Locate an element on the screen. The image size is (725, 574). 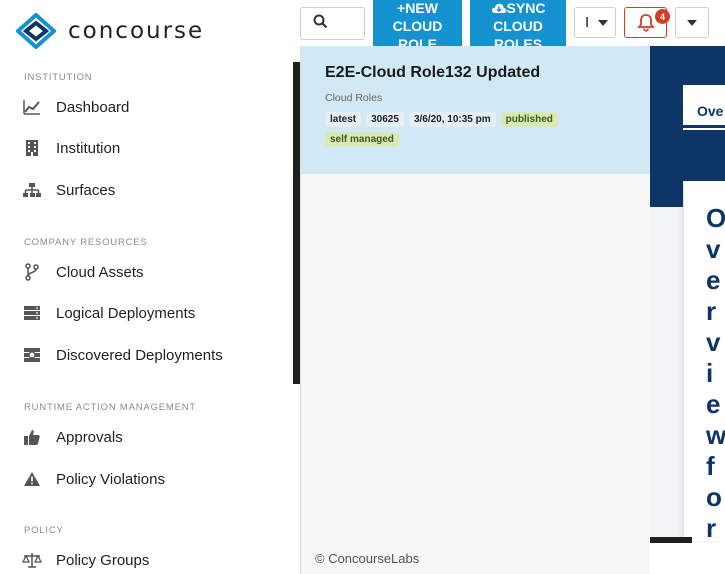
version-tag: latest is located at coordinates (343, 119).